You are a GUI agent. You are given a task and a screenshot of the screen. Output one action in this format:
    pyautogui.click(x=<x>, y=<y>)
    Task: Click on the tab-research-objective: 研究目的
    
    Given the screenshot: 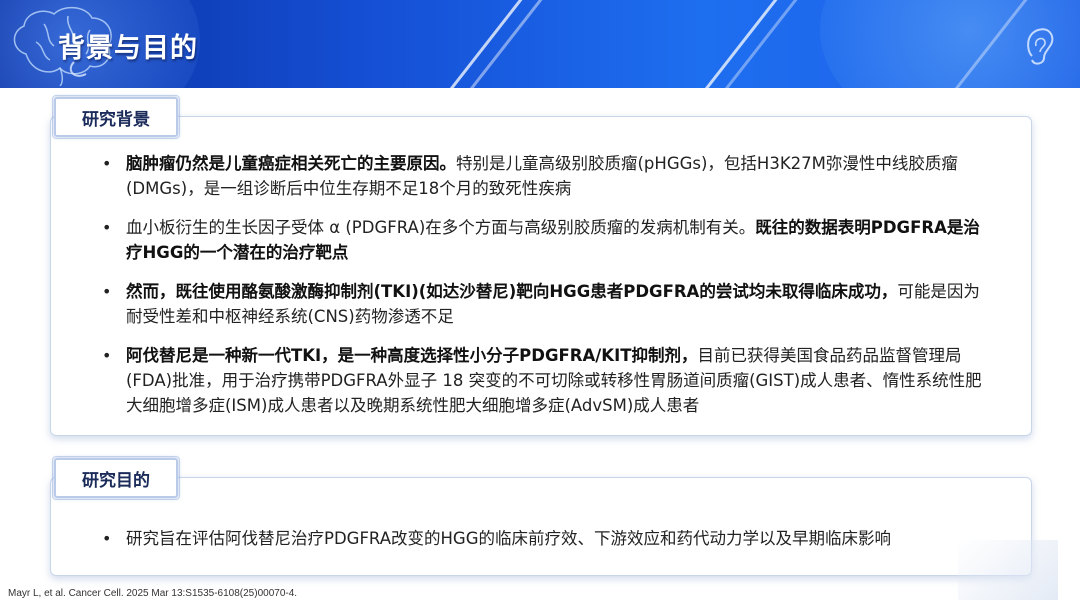 What is the action you would take?
    pyautogui.click(x=116, y=478)
    